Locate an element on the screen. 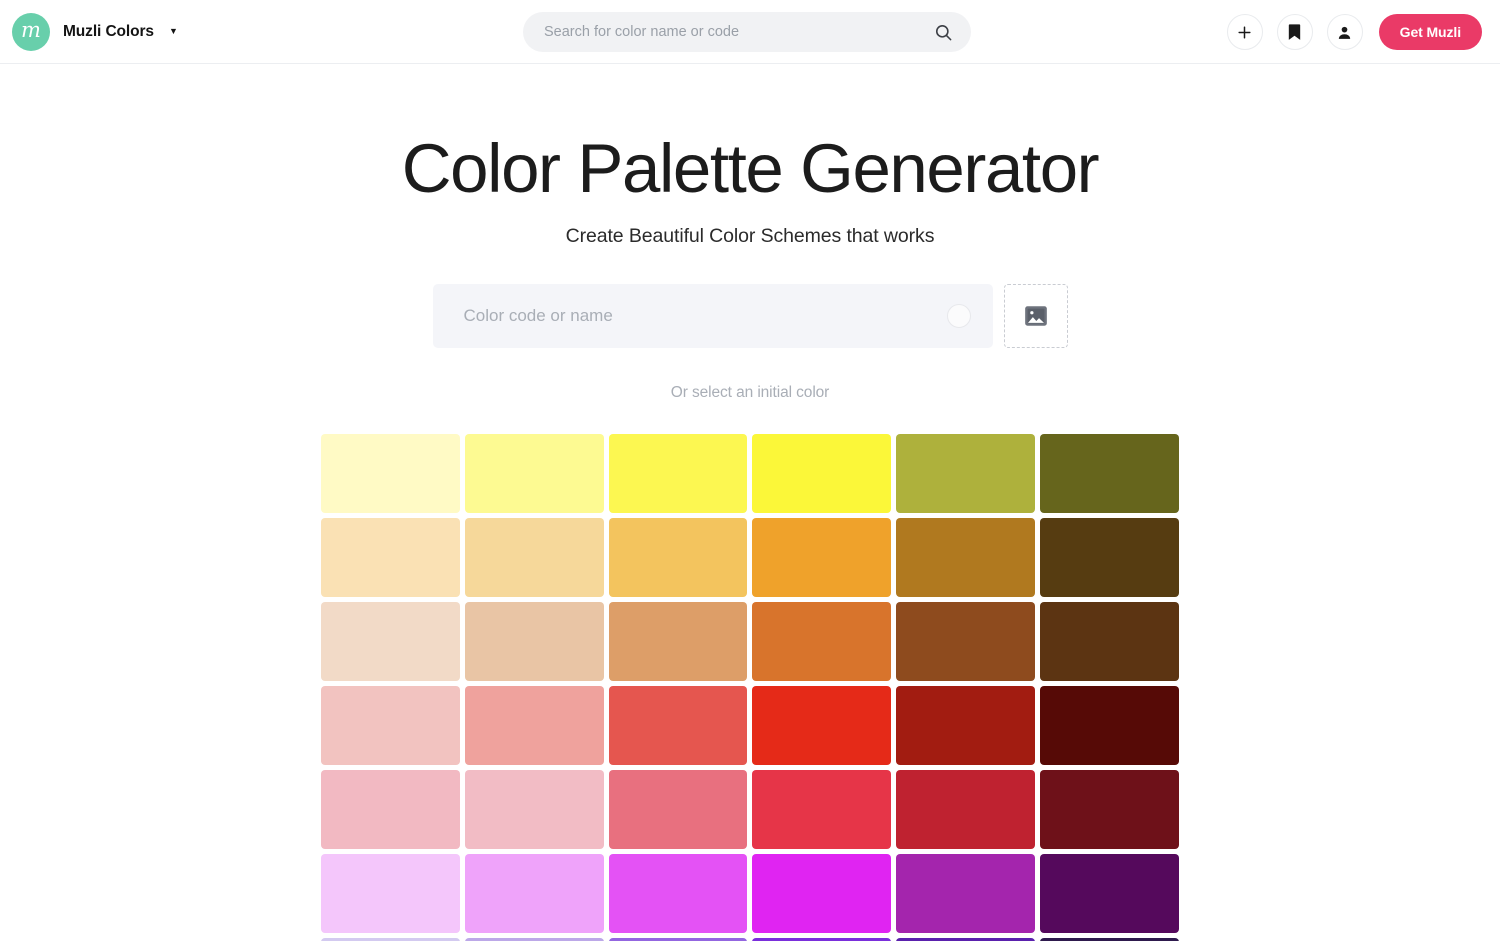 The image size is (1500, 941). swatch-row-magenta is located at coordinates (750, 894).